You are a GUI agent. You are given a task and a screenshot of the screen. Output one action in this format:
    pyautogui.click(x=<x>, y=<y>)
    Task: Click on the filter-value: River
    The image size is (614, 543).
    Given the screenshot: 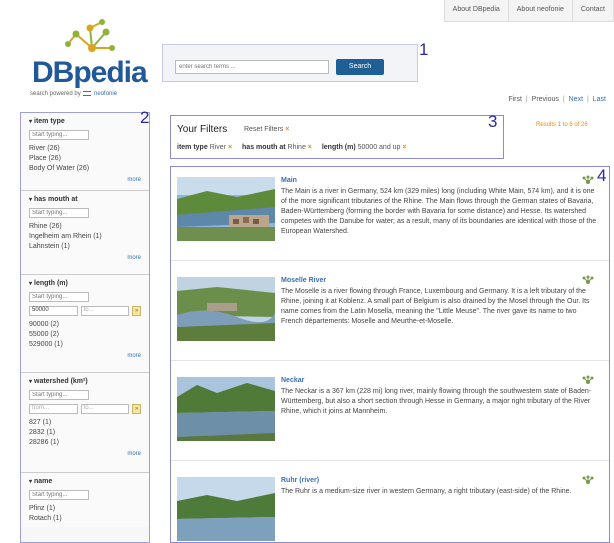 What is the action you would take?
    pyautogui.click(x=218, y=147)
    